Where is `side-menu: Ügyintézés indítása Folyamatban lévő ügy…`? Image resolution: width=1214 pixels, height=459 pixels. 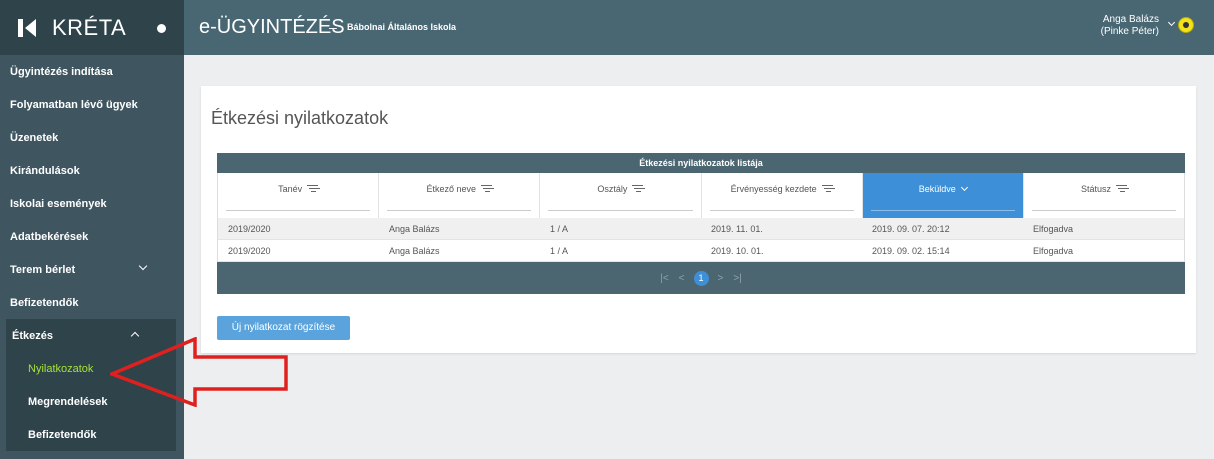 side-menu: Ügyintézés indítása Folyamatban lévő ügy… is located at coordinates (92, 187).